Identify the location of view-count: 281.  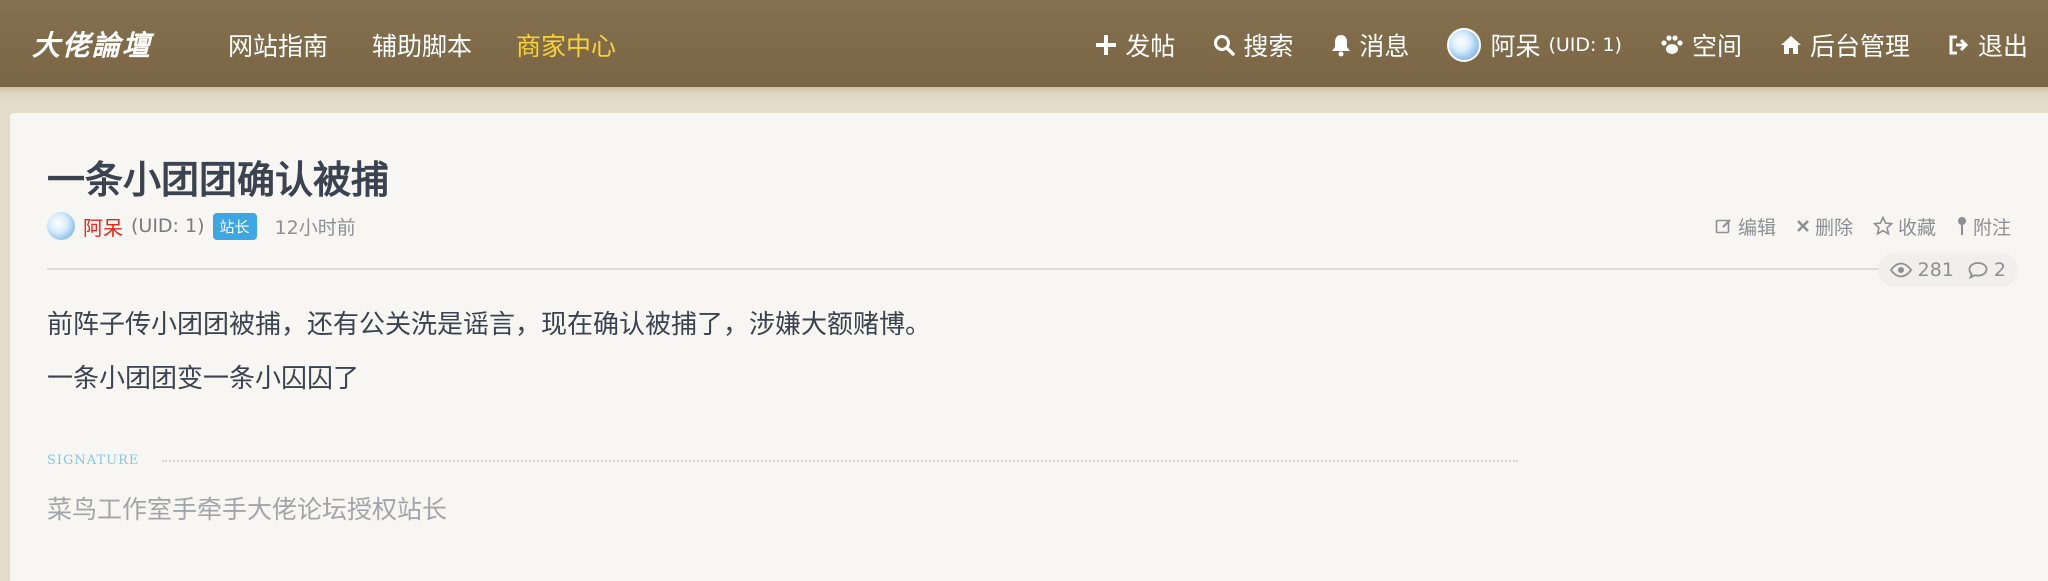
(1921, 270).